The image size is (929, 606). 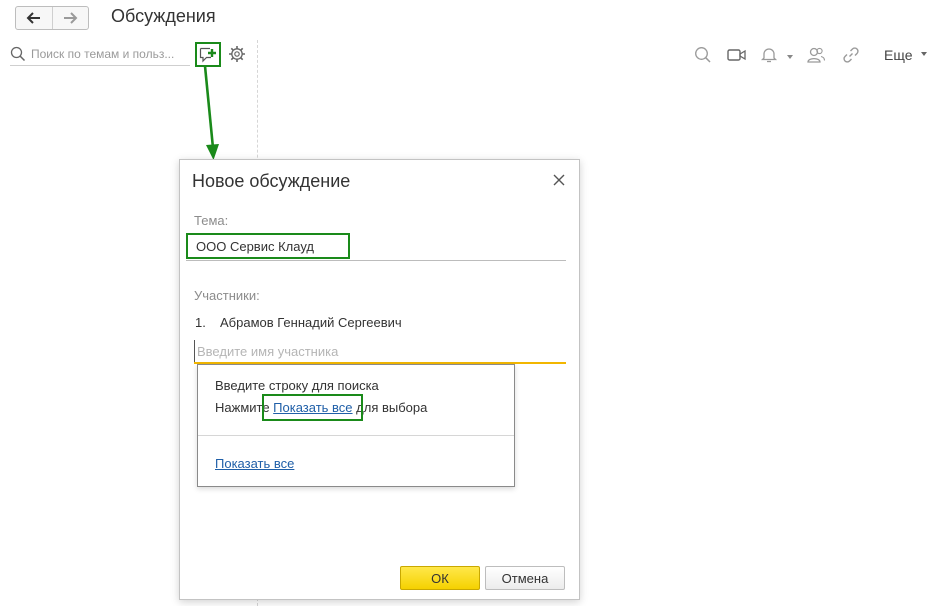 I want to click on users-icon, so click(x=816, y=55).